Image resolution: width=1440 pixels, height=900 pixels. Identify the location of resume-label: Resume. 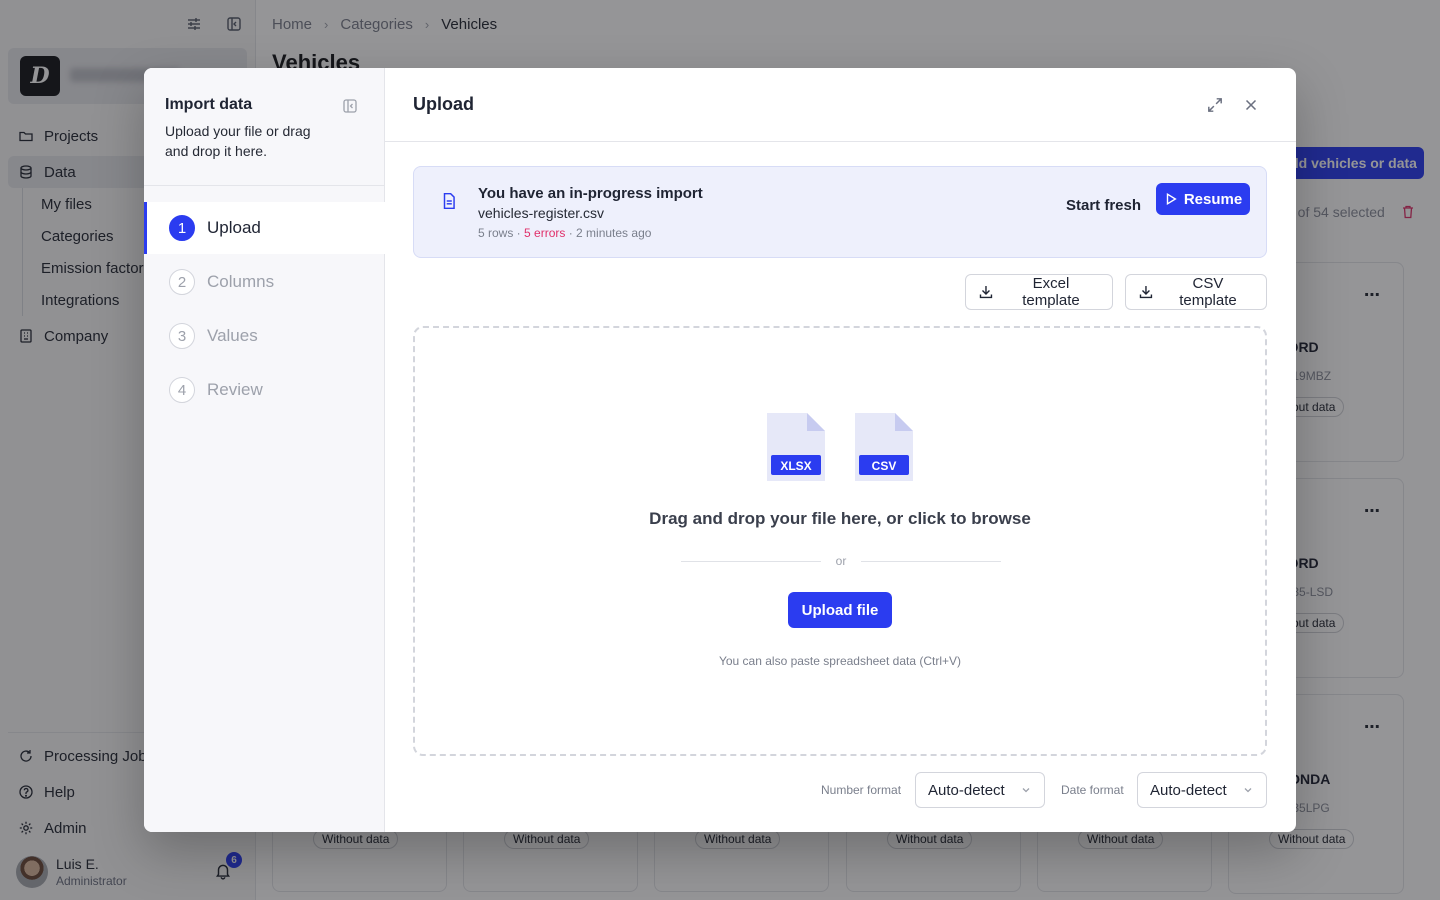
(1213, 199).